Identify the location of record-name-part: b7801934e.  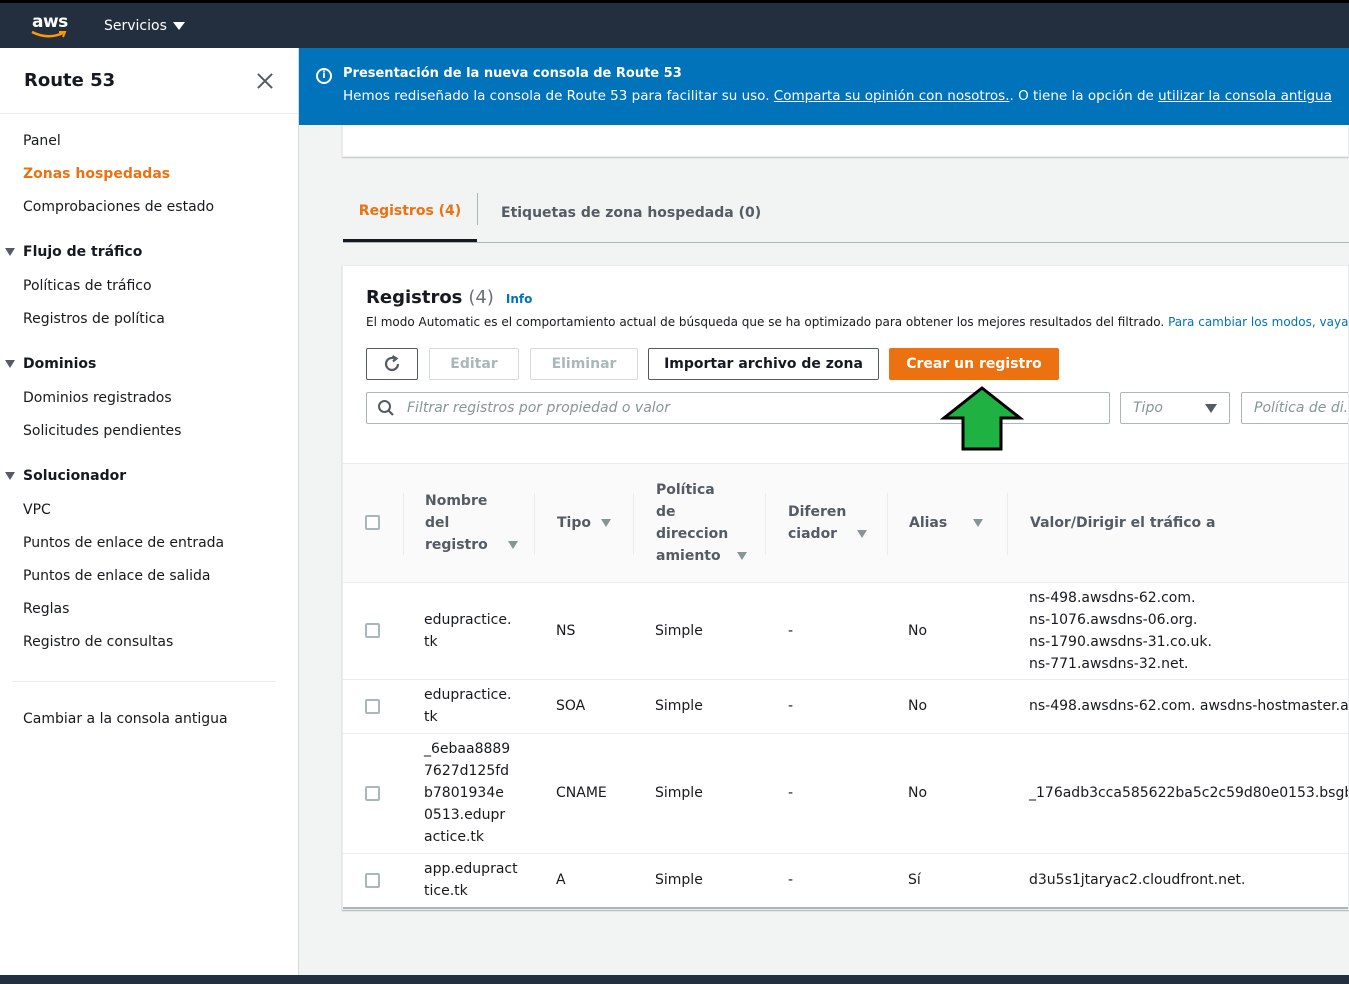
(464, 793).